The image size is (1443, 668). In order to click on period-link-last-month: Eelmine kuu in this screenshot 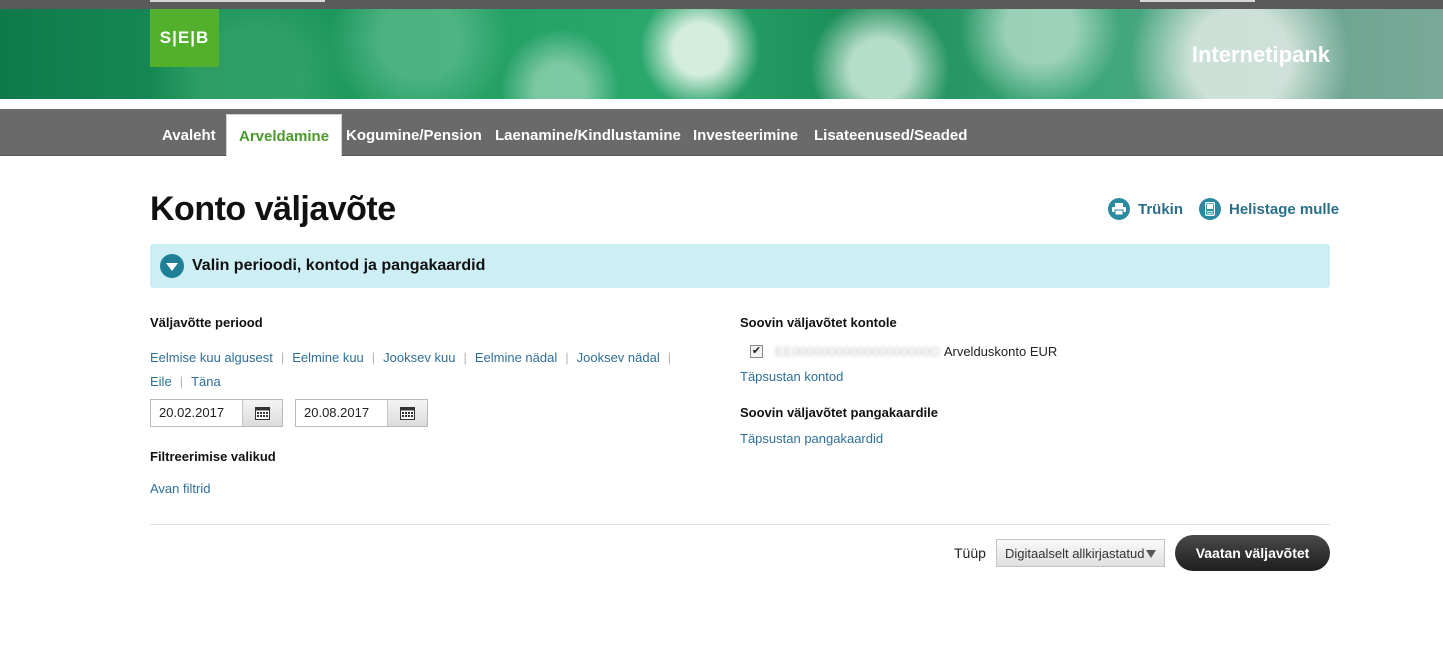, I will do `click(328, 358)`.